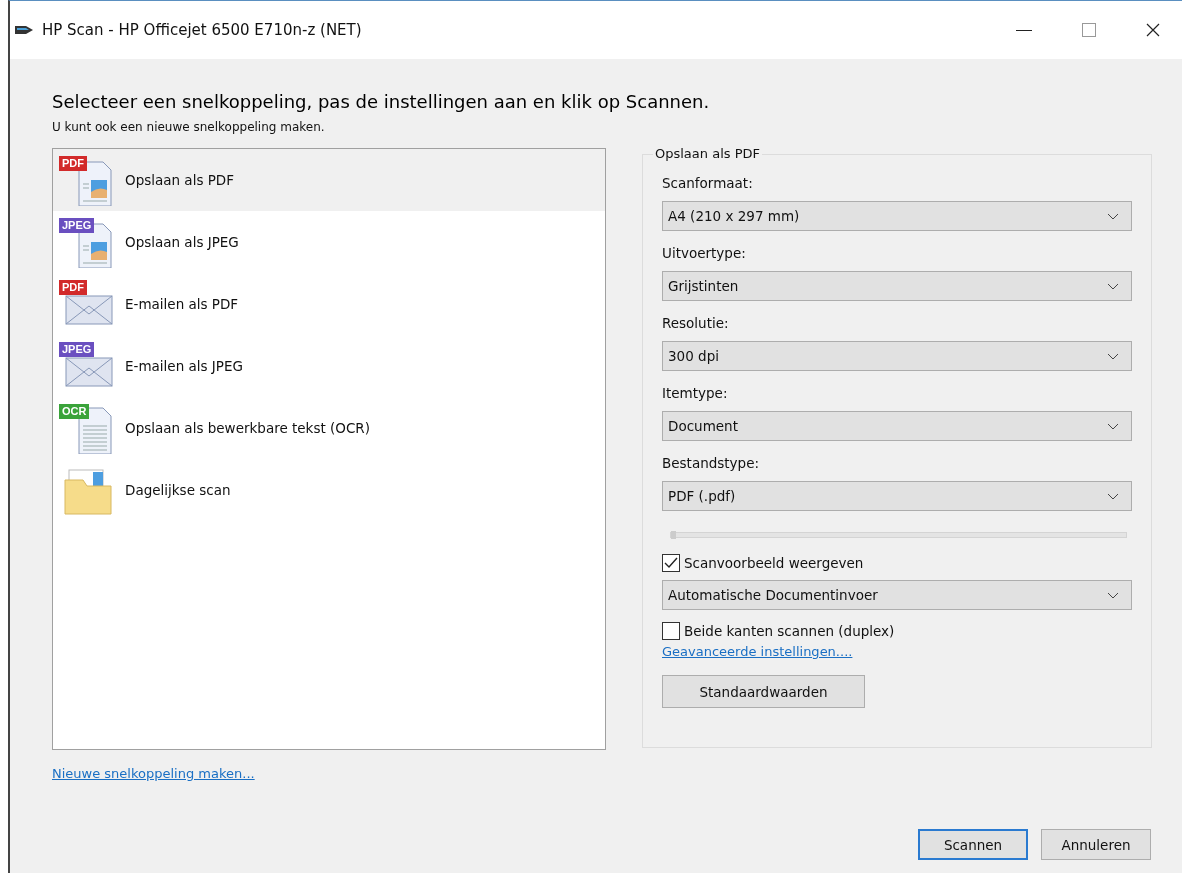 The height and width of the screenshot is (873, 1182). I want to click on group-title: Opslaan als PDF, so click(707, 153).